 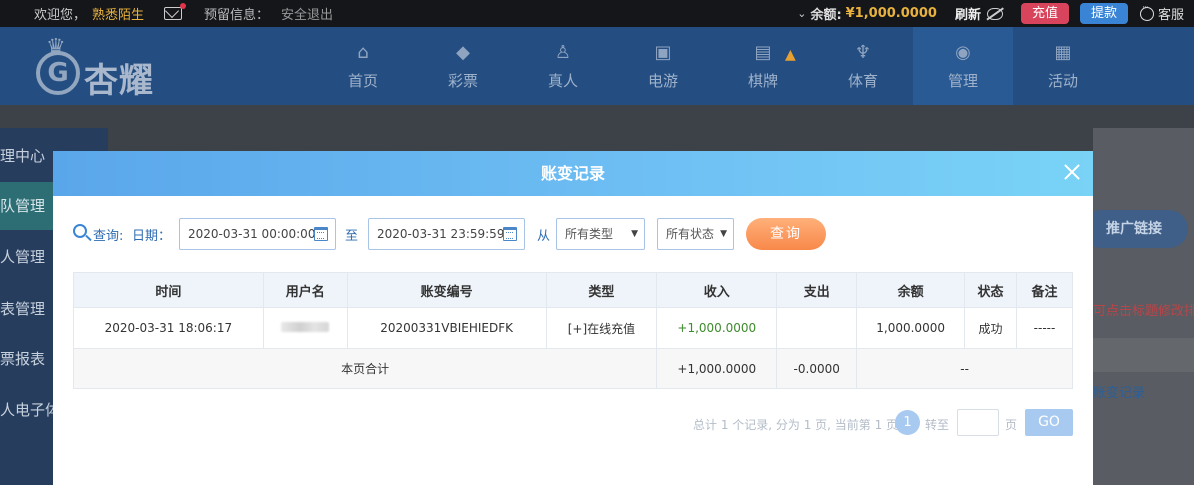 What do you see at coordinates (363, 66) in the screenshot?
I see `nav-item-home: ⌂ 首页` at bounding box center [363, 66].